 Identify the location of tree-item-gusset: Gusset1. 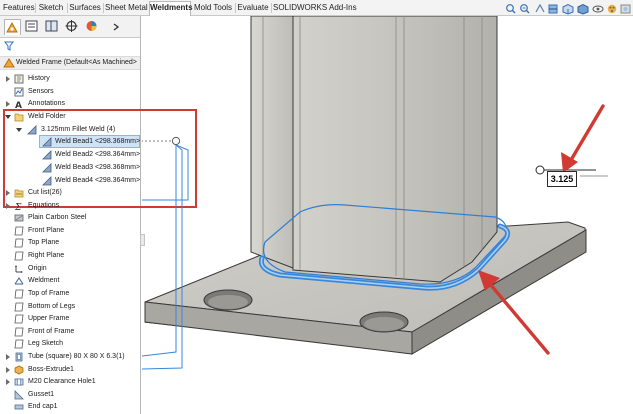
(70, 395).